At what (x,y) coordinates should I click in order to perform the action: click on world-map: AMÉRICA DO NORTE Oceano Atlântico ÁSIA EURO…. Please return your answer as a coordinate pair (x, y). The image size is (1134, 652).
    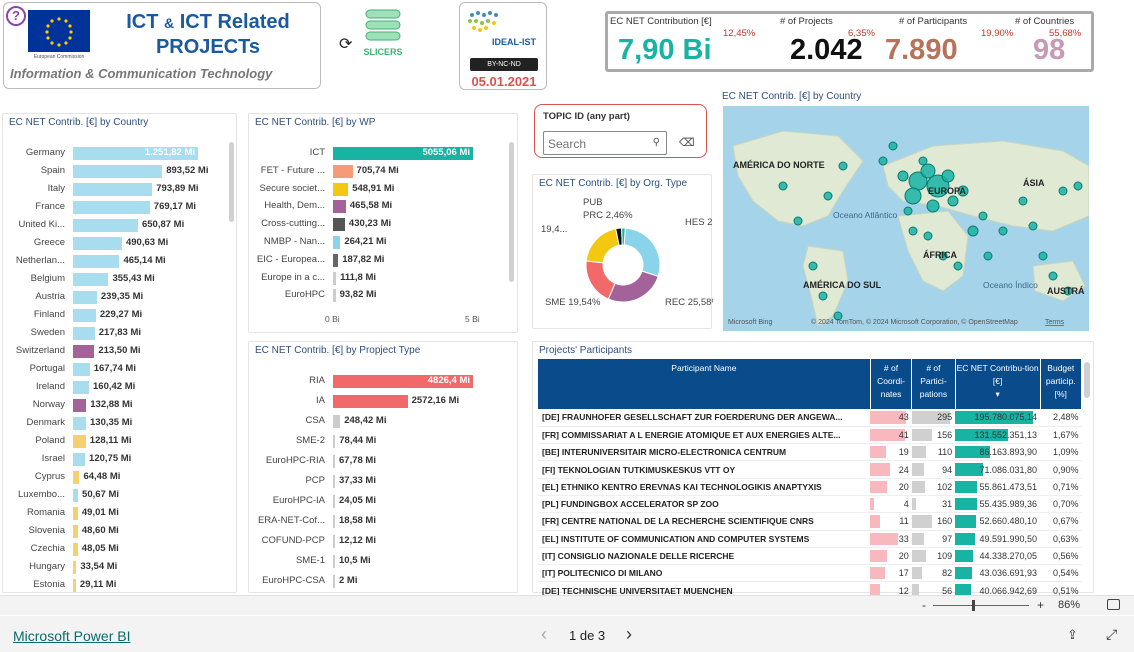
    Looking at the image, I should click on (906, 218).